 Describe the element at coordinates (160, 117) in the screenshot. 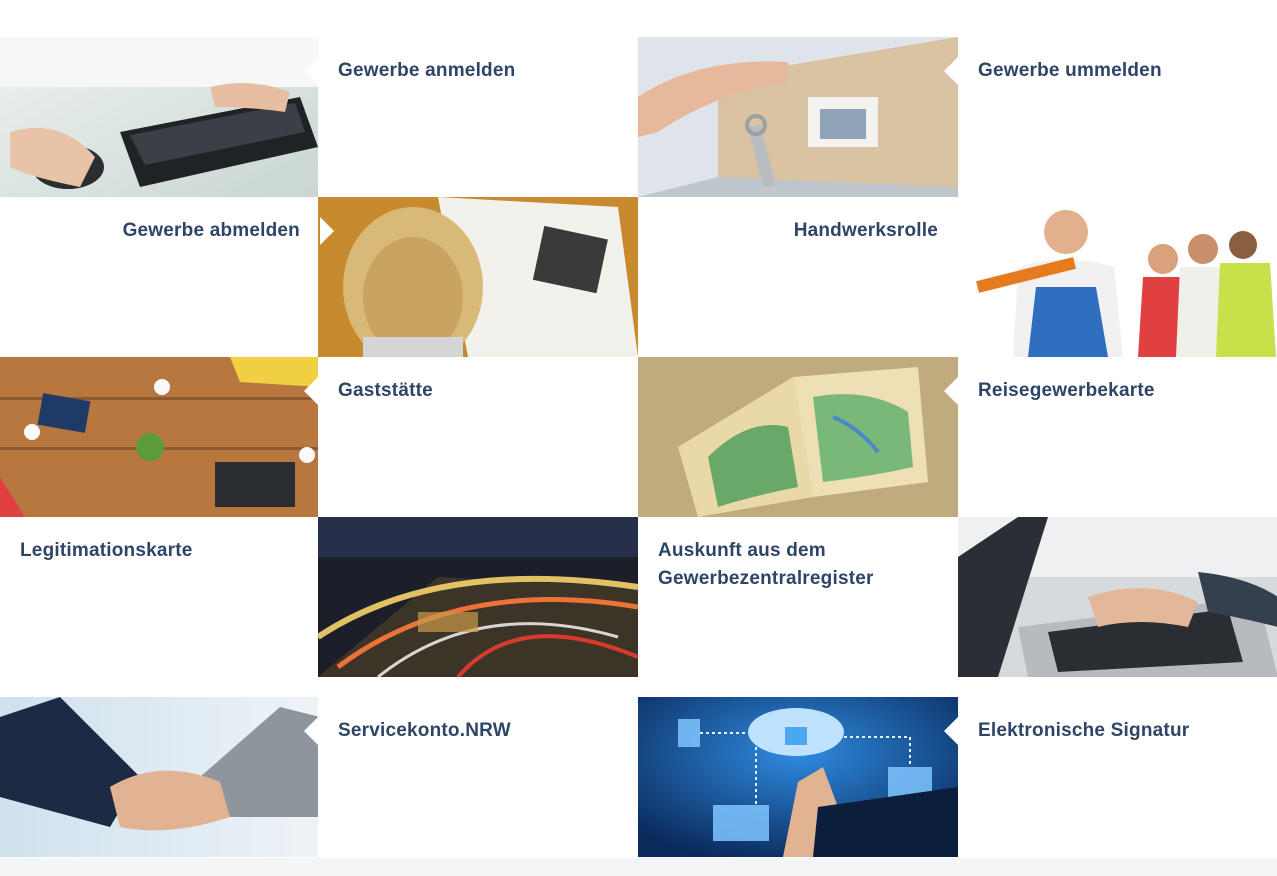

I see `keyboard-mouse-photo` at that location.